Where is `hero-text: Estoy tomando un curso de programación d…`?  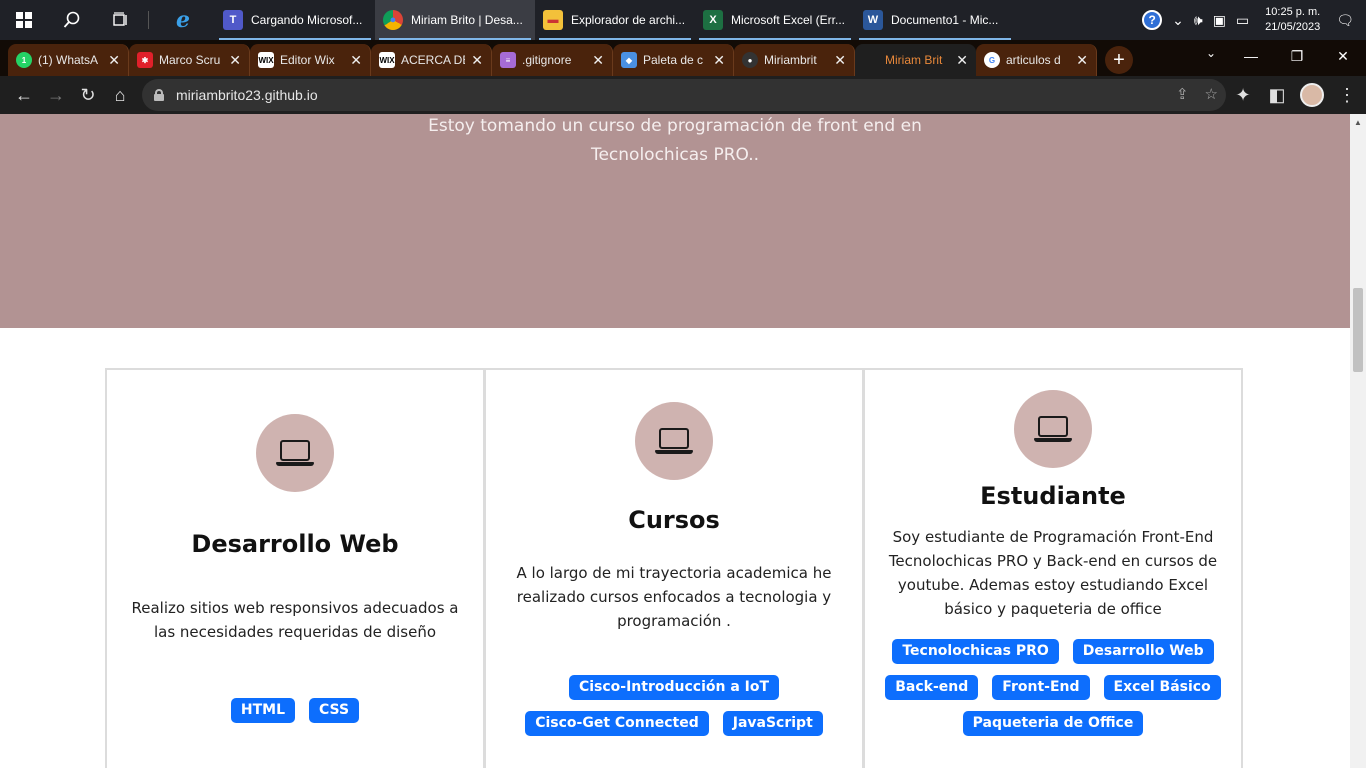
hero-text: Estoy tomando un curso de programación d… is located at coordinates (675, 140).